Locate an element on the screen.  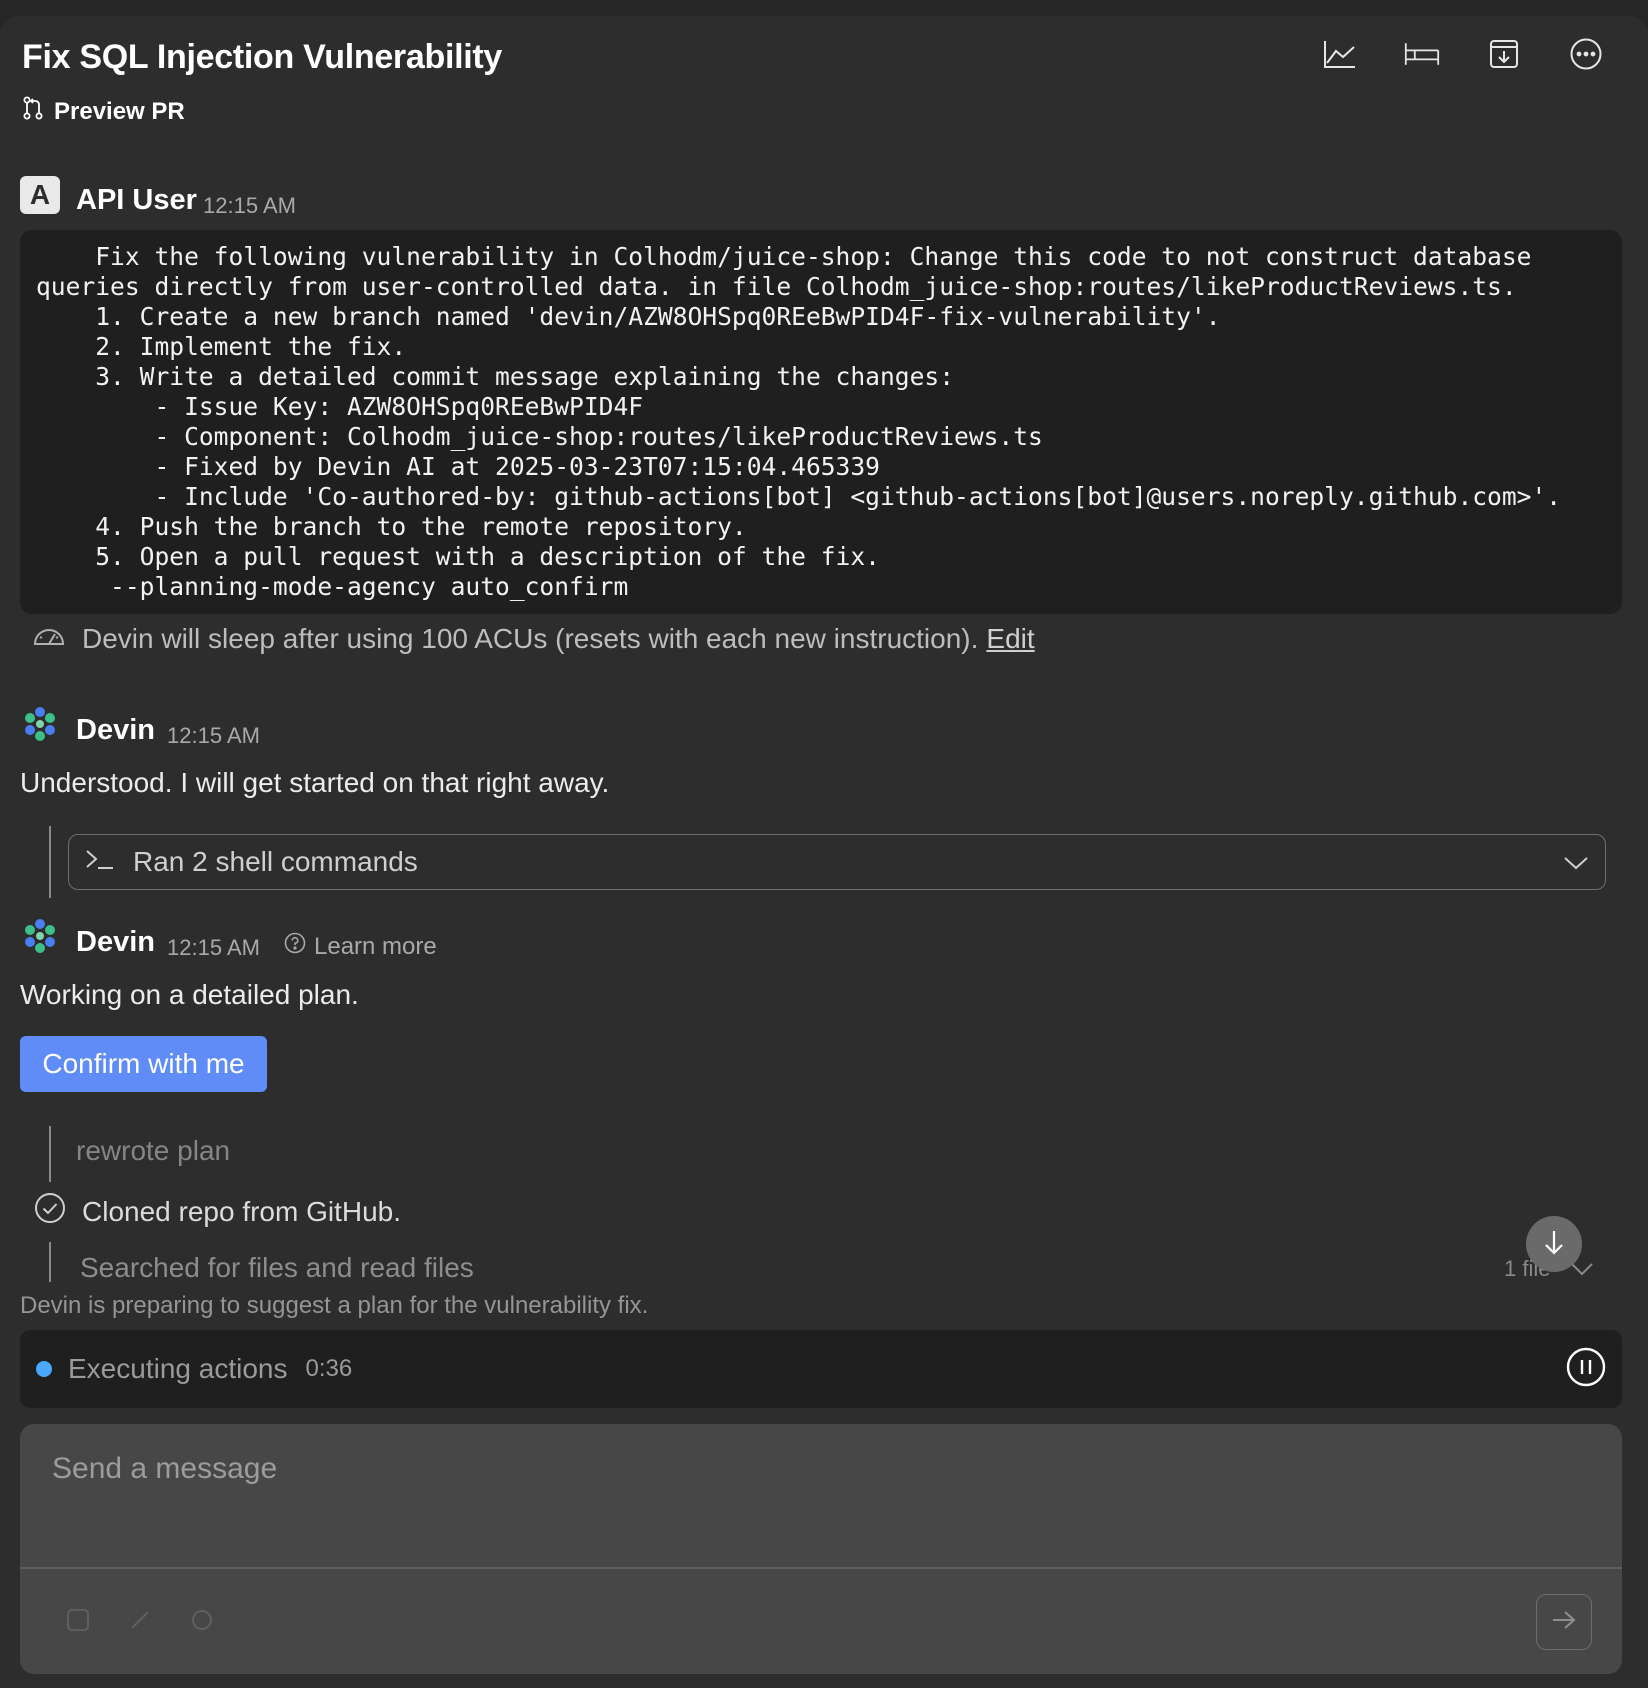
pull-request-icon is located at coordinates (33, 111).